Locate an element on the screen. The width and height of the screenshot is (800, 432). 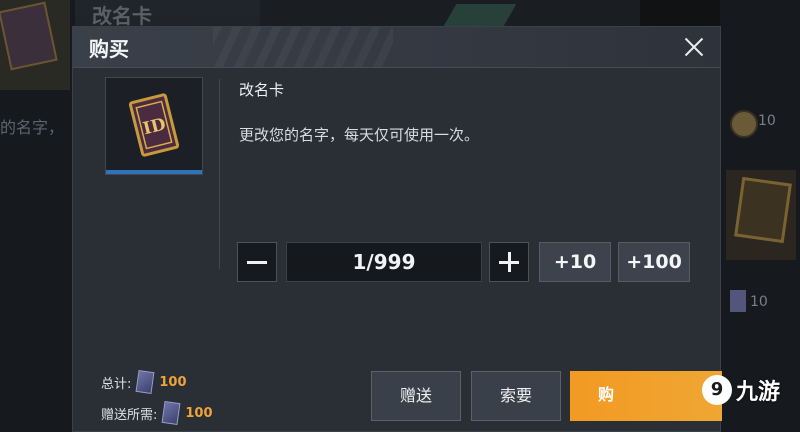
item-thumbnail: ID is located at coordinates (154, 126).